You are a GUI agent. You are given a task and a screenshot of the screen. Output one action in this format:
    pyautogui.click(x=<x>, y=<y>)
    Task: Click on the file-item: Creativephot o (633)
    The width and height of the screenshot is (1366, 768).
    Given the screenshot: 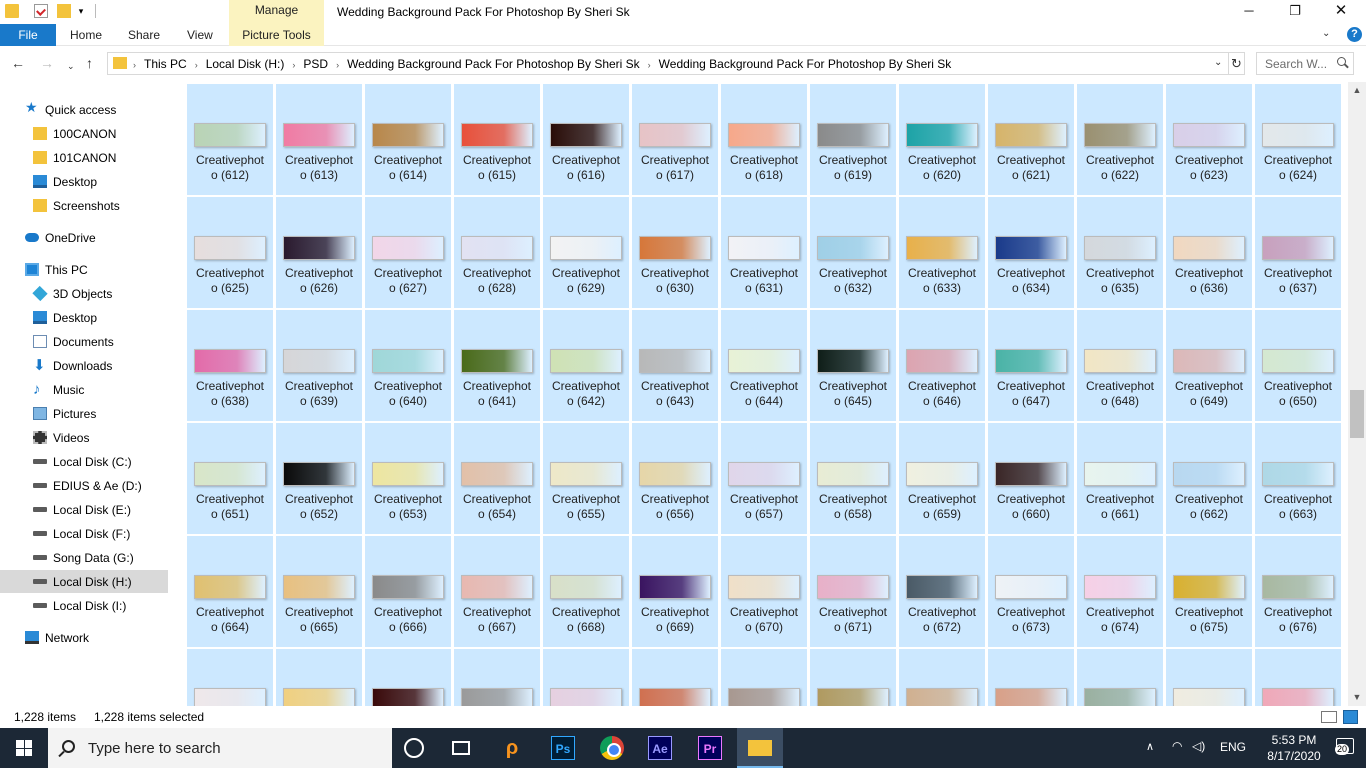 What is the action you would take?
    pyautogui.click(x=942, y=252)
    